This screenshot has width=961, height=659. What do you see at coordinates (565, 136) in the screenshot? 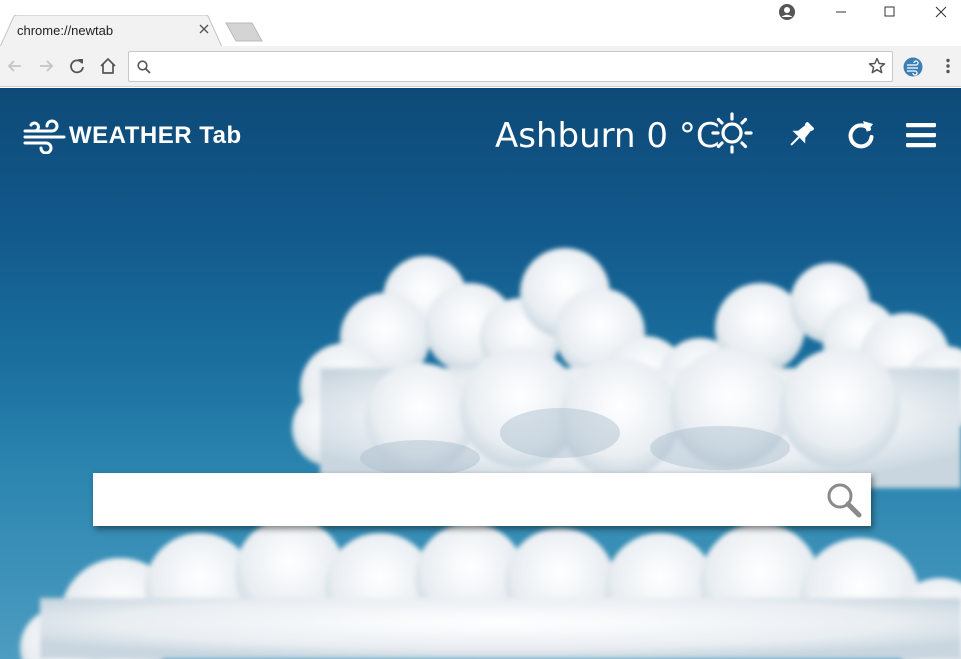
I see `city-name: Ashburn` at bounding box center [565, 136].